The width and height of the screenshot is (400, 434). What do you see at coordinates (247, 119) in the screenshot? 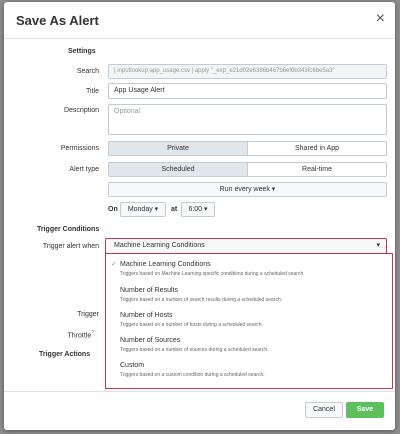
I see `description-textarea: Optional` at bounding box center [247, 119].